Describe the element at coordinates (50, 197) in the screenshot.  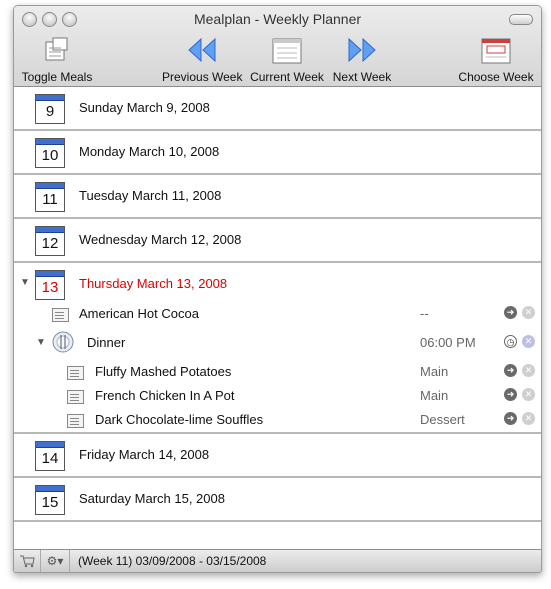
I see `calendar-icon: 11` at that location.